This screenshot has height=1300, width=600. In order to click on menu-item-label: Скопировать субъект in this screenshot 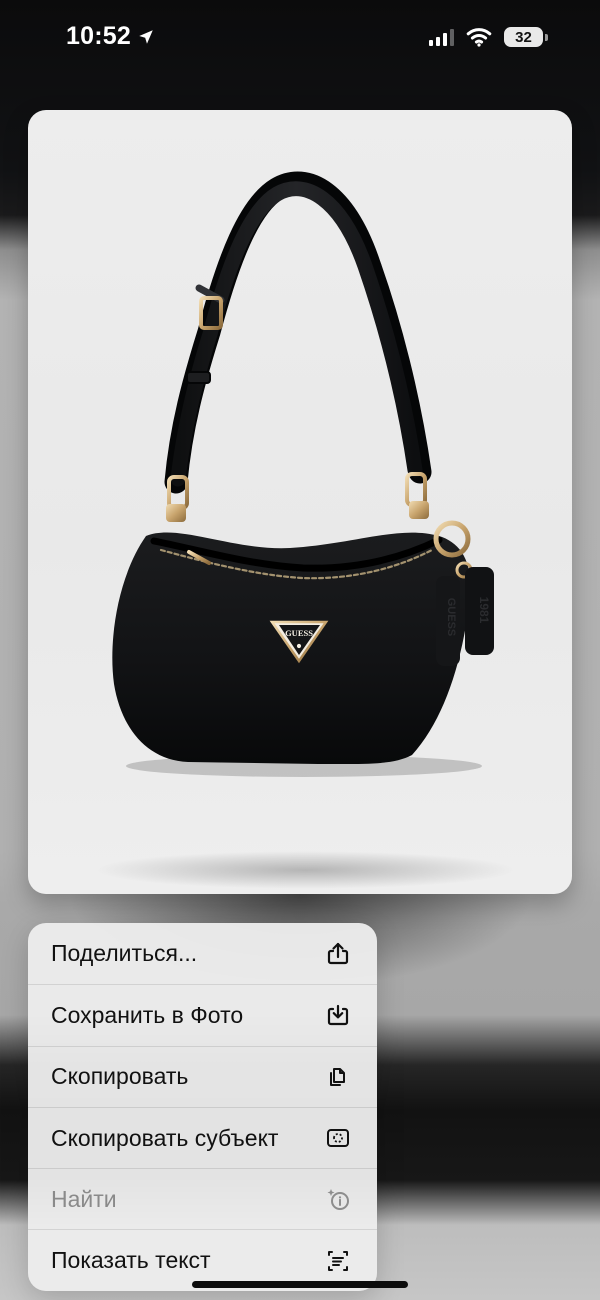, I will do `click(165, 1137)`.